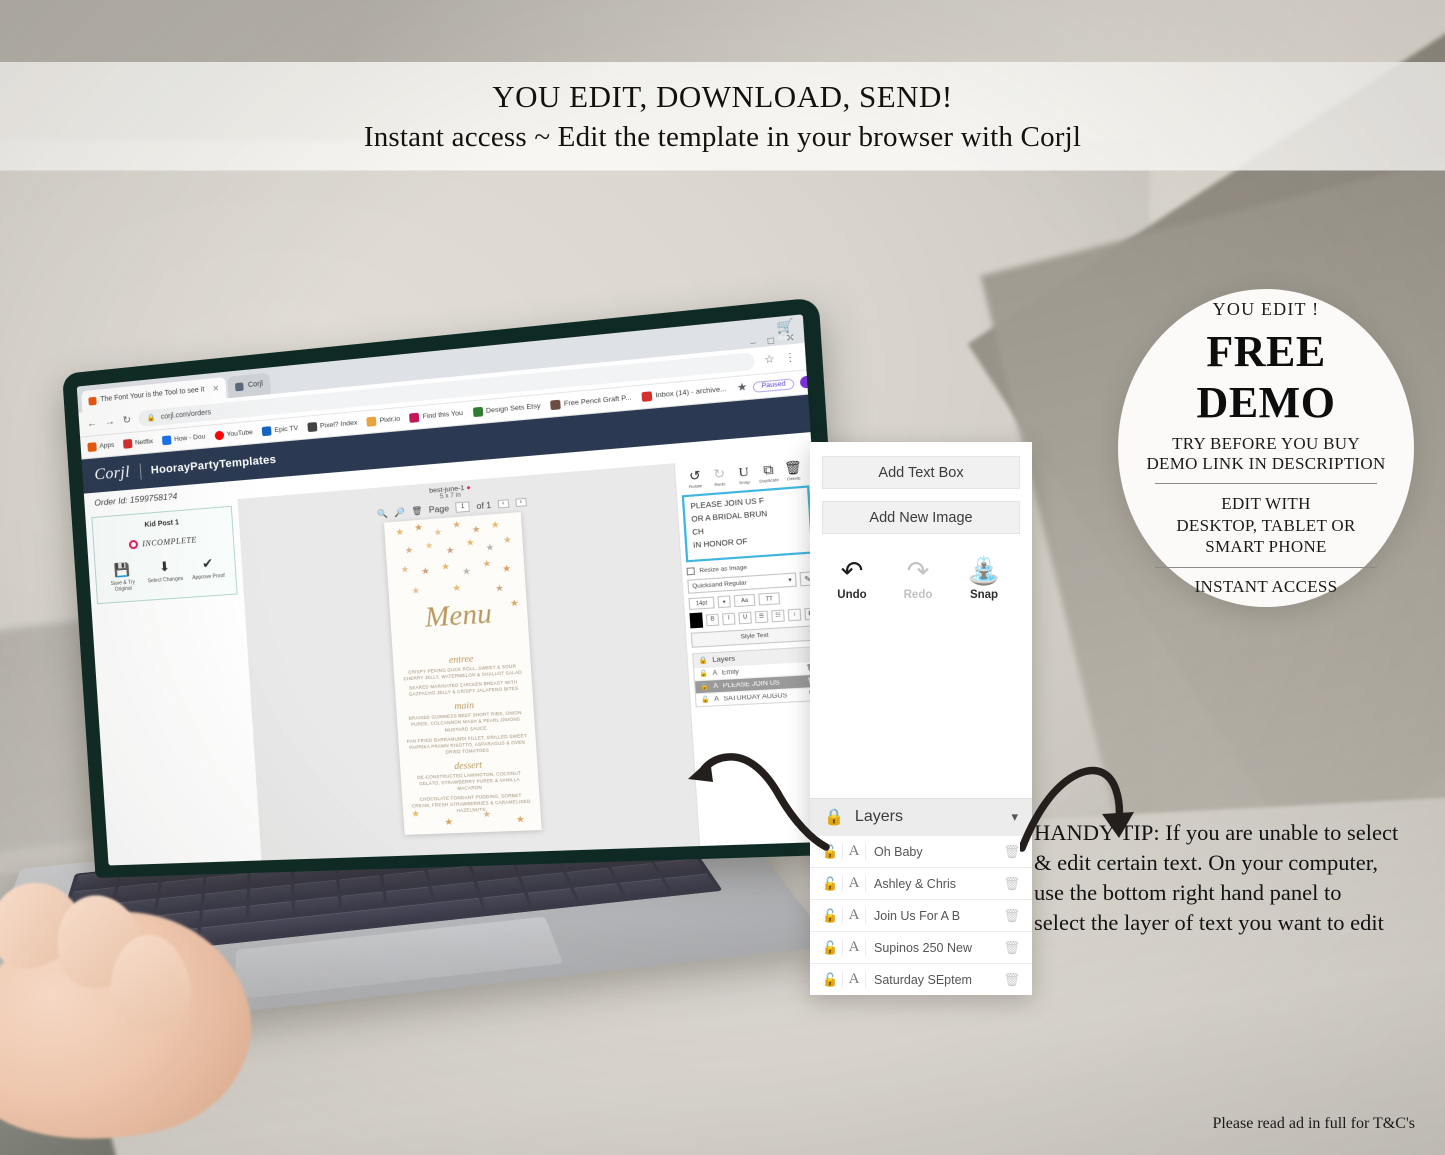 This screenshot has height=1155, width=1445. I want to click on bookmark-item: Epic TV, so click(280, 430).